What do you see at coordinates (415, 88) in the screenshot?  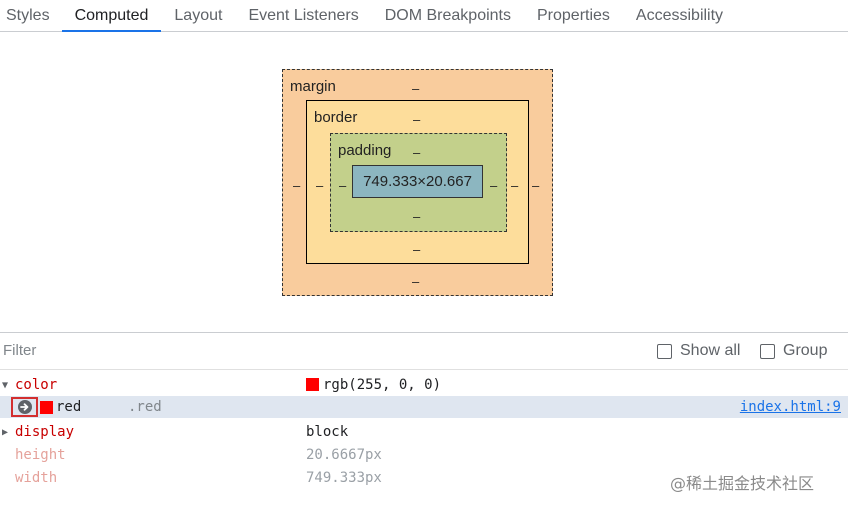 I see `margin-top-value: –` at bounding box center [415, 88].